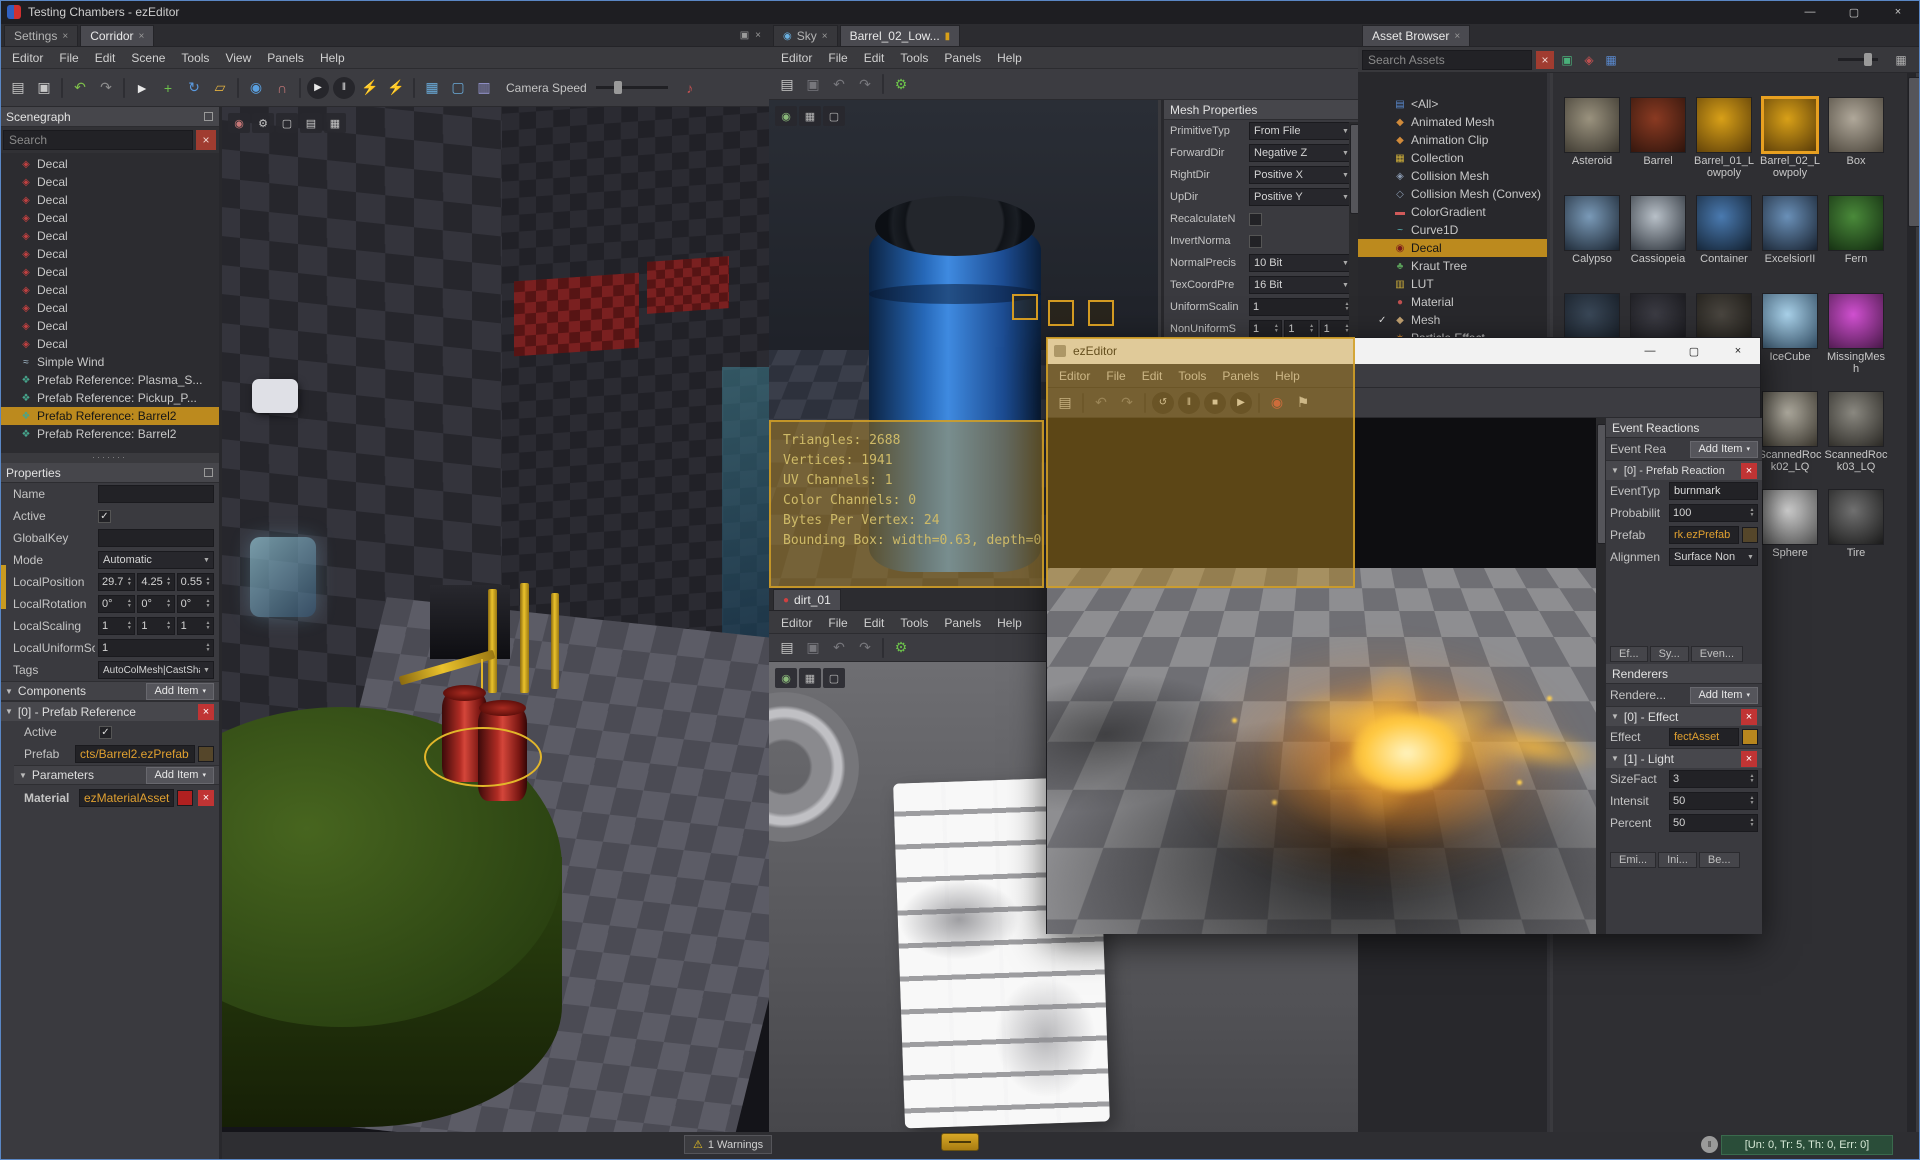 The width and height of the screenshot is (1920, 1160). Describe the element at coordinates (1856, 440) in the screenshot. I see `asset-item: ScannedRock03_LQ` at that location.